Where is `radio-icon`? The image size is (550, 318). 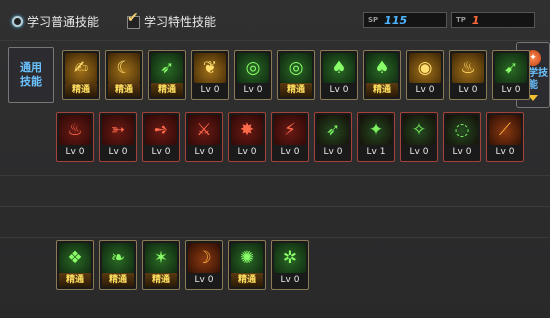
radio-icon is located at coordinates (17, 21).